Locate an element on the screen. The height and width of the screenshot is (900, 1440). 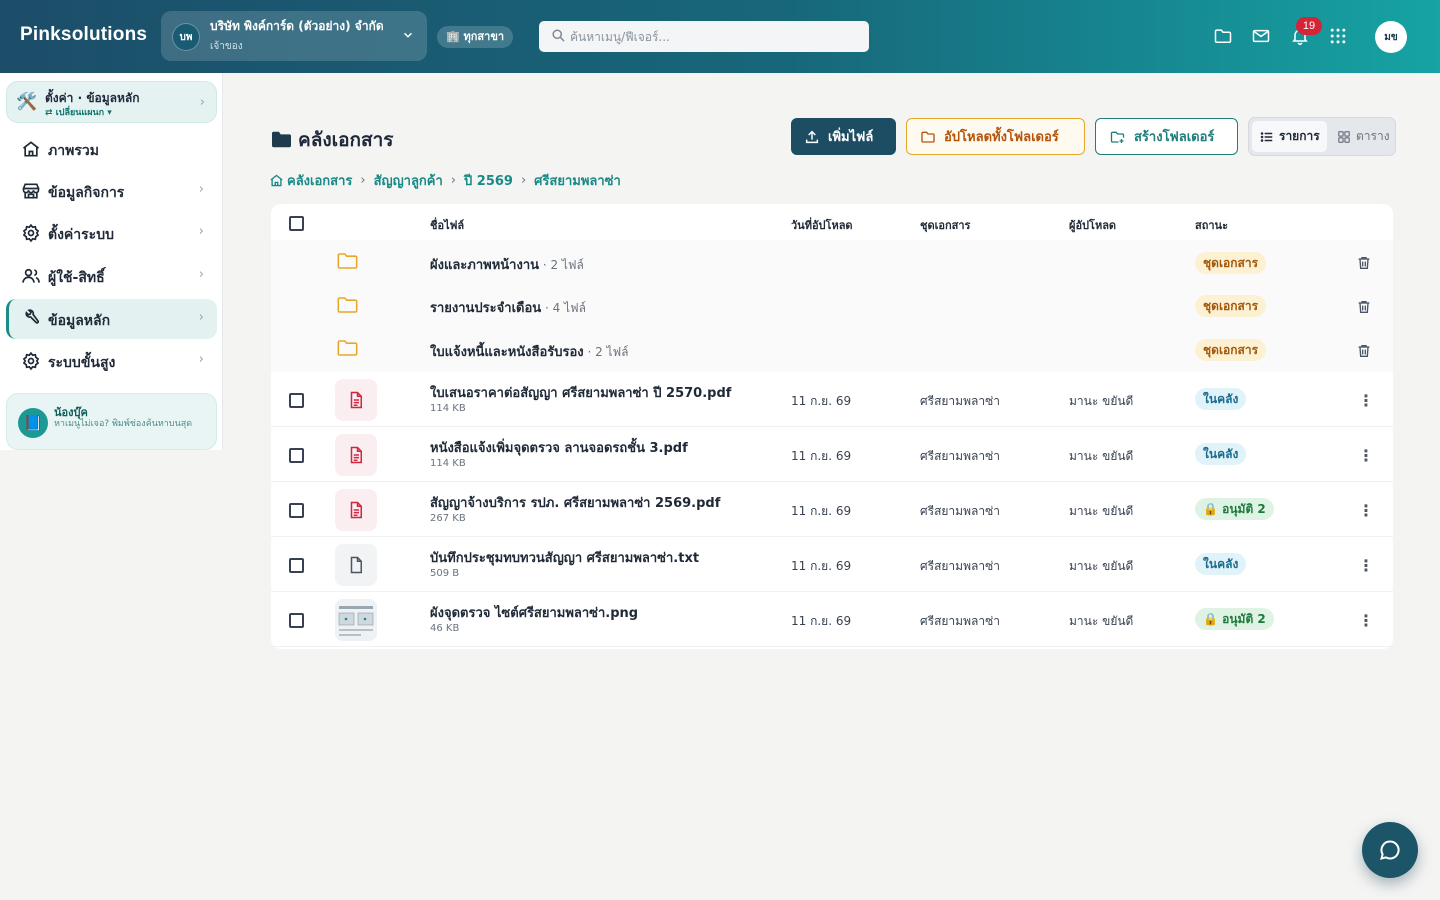
sidebar-item-users-permissions: ผู้ใช้-สิทธิ์ › is located at coordinates (111, 276).